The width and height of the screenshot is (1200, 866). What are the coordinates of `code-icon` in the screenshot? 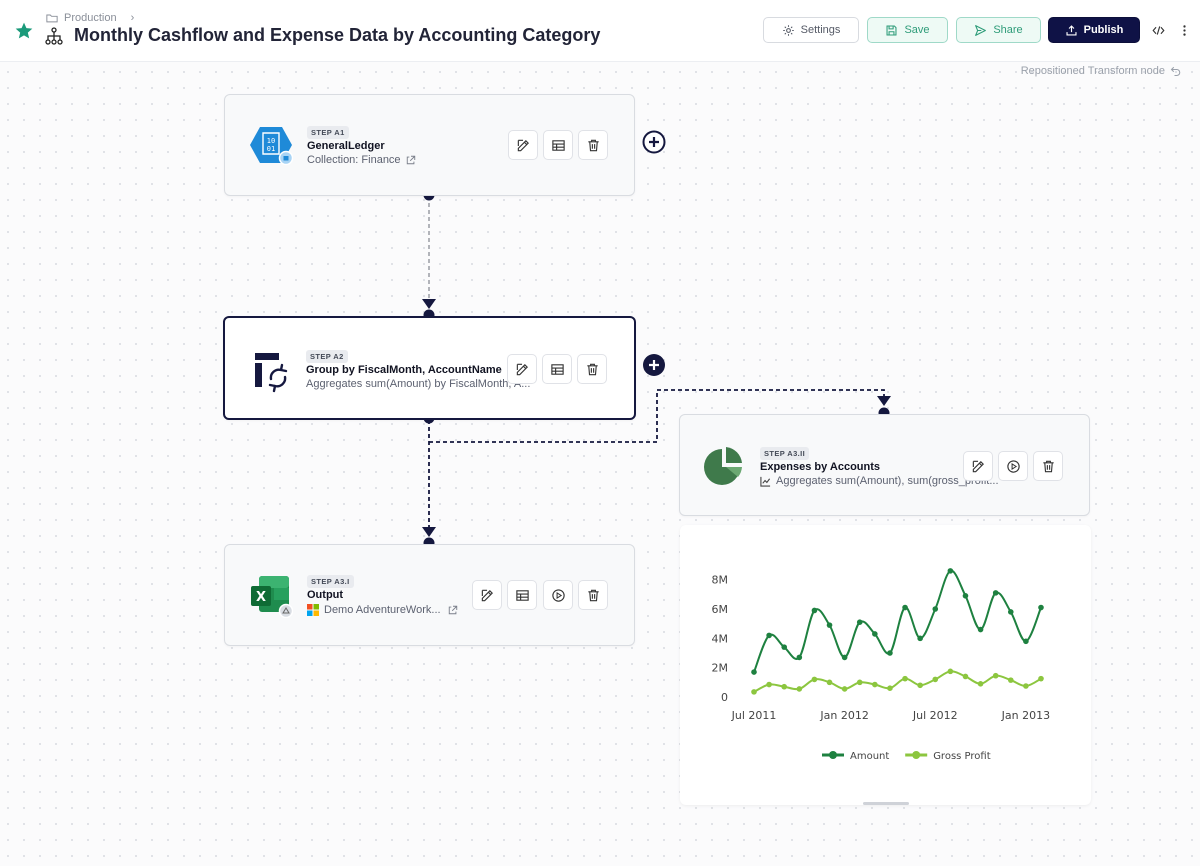 It's located at (1158, 30).